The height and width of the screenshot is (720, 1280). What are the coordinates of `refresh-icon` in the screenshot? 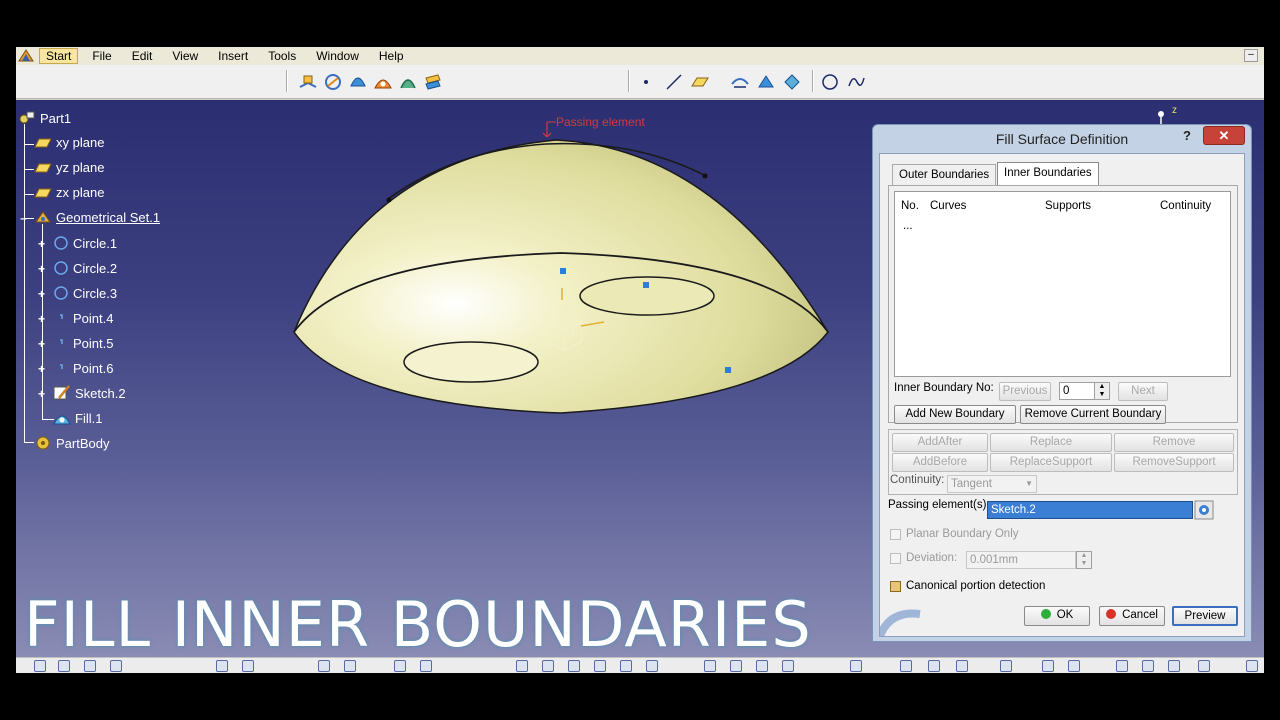 It's located at (856, 666).